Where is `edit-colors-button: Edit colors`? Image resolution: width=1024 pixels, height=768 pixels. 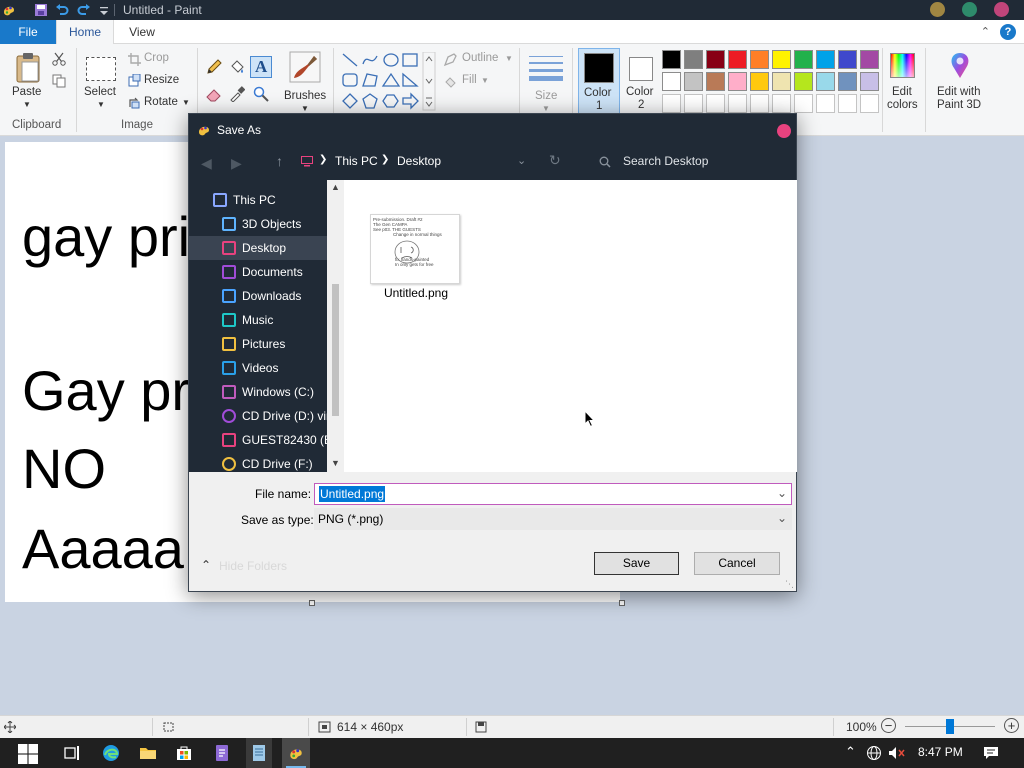 edit-colors-button: Edit colors is located at coordinates (903, 81).